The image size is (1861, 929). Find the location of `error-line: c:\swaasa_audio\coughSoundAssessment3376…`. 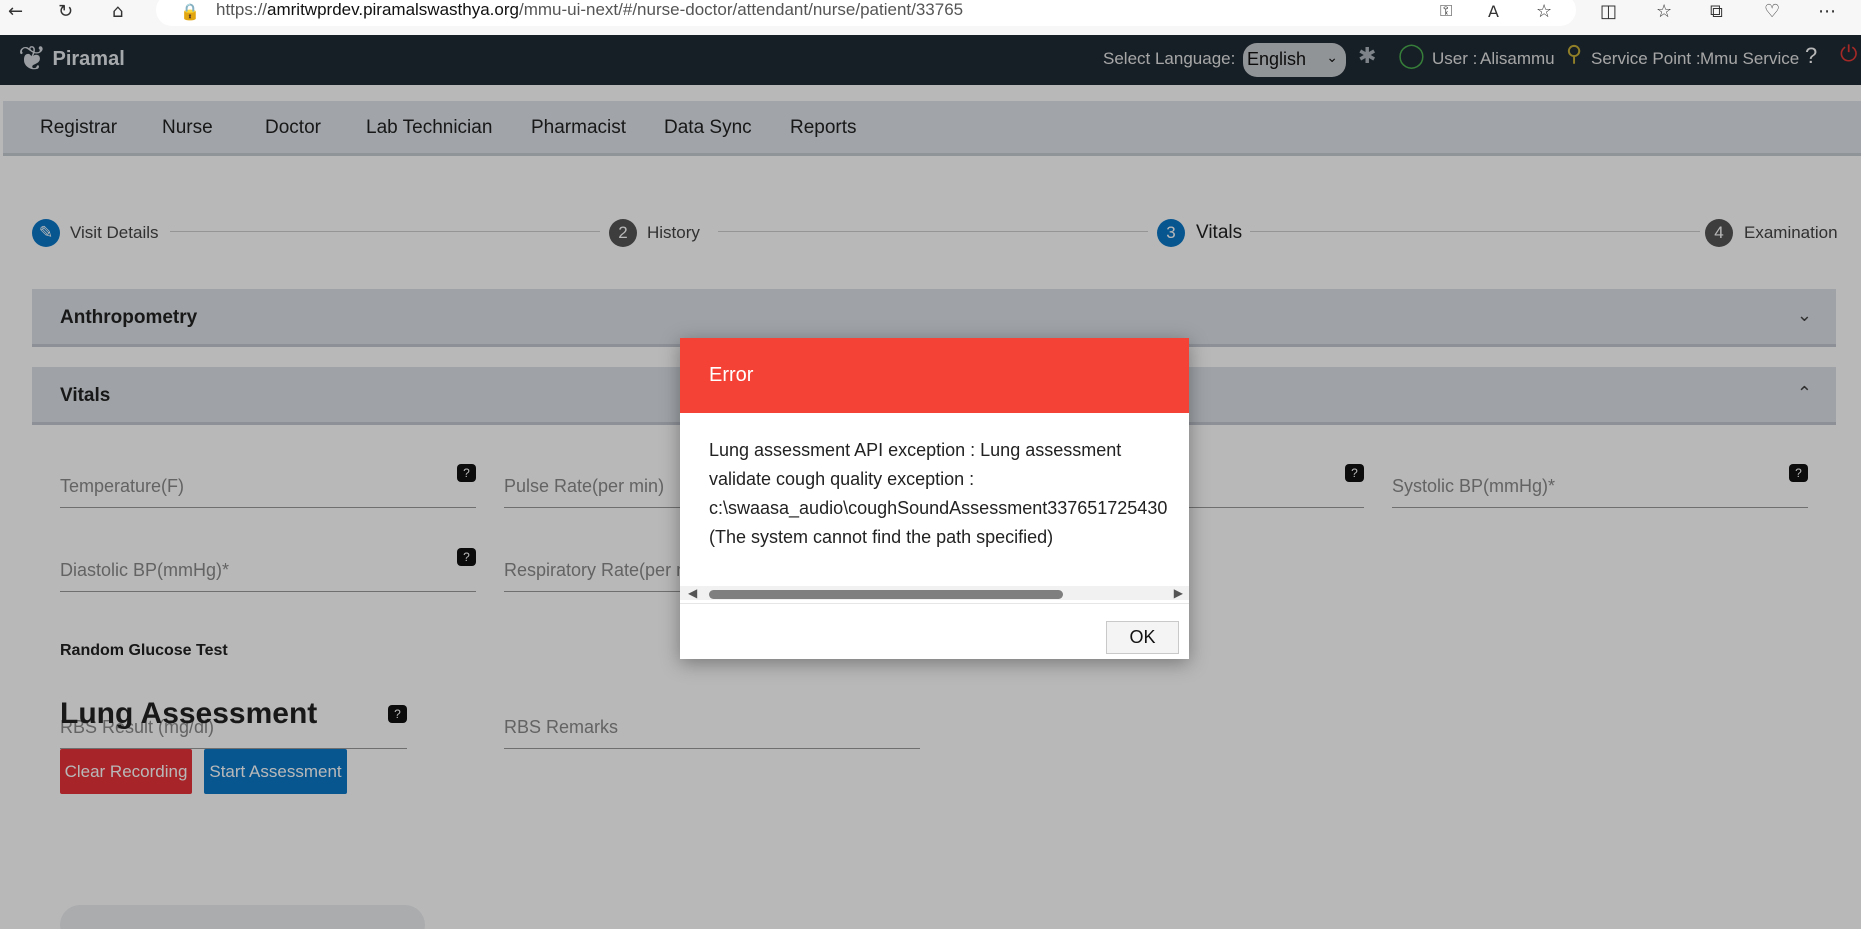

error-line: c:\swaasa_audio\coughSoundAssessment3376… is located at coordinates (938, 508).